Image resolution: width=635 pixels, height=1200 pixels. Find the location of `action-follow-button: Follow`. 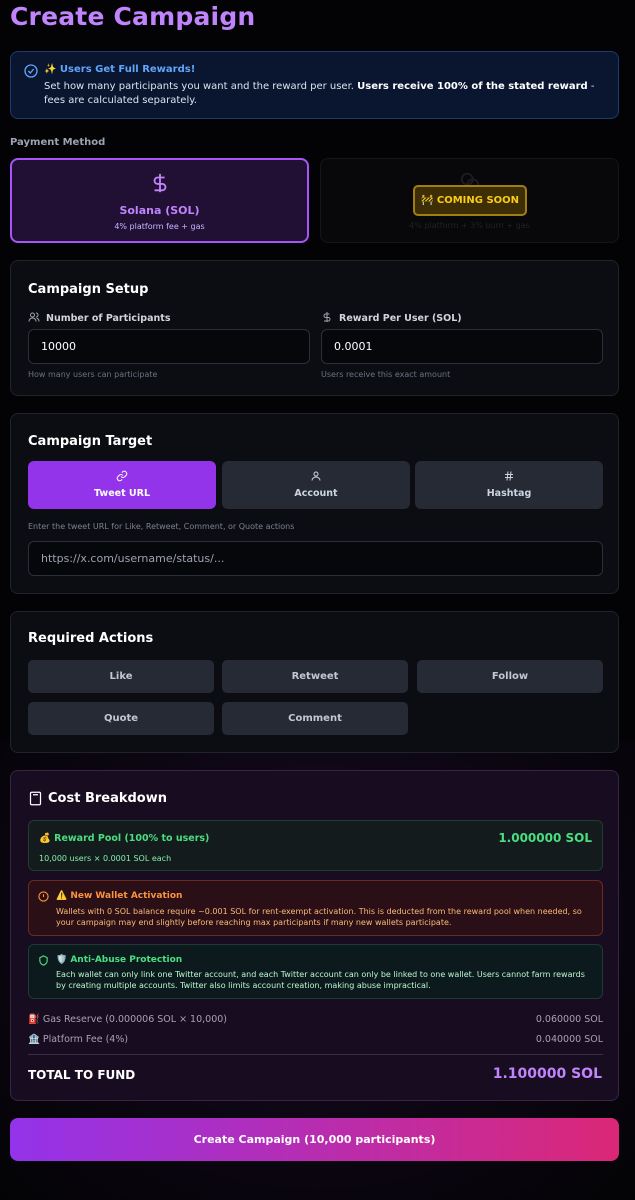

action-follow-button: Follow is located at coordinates (510, 676).